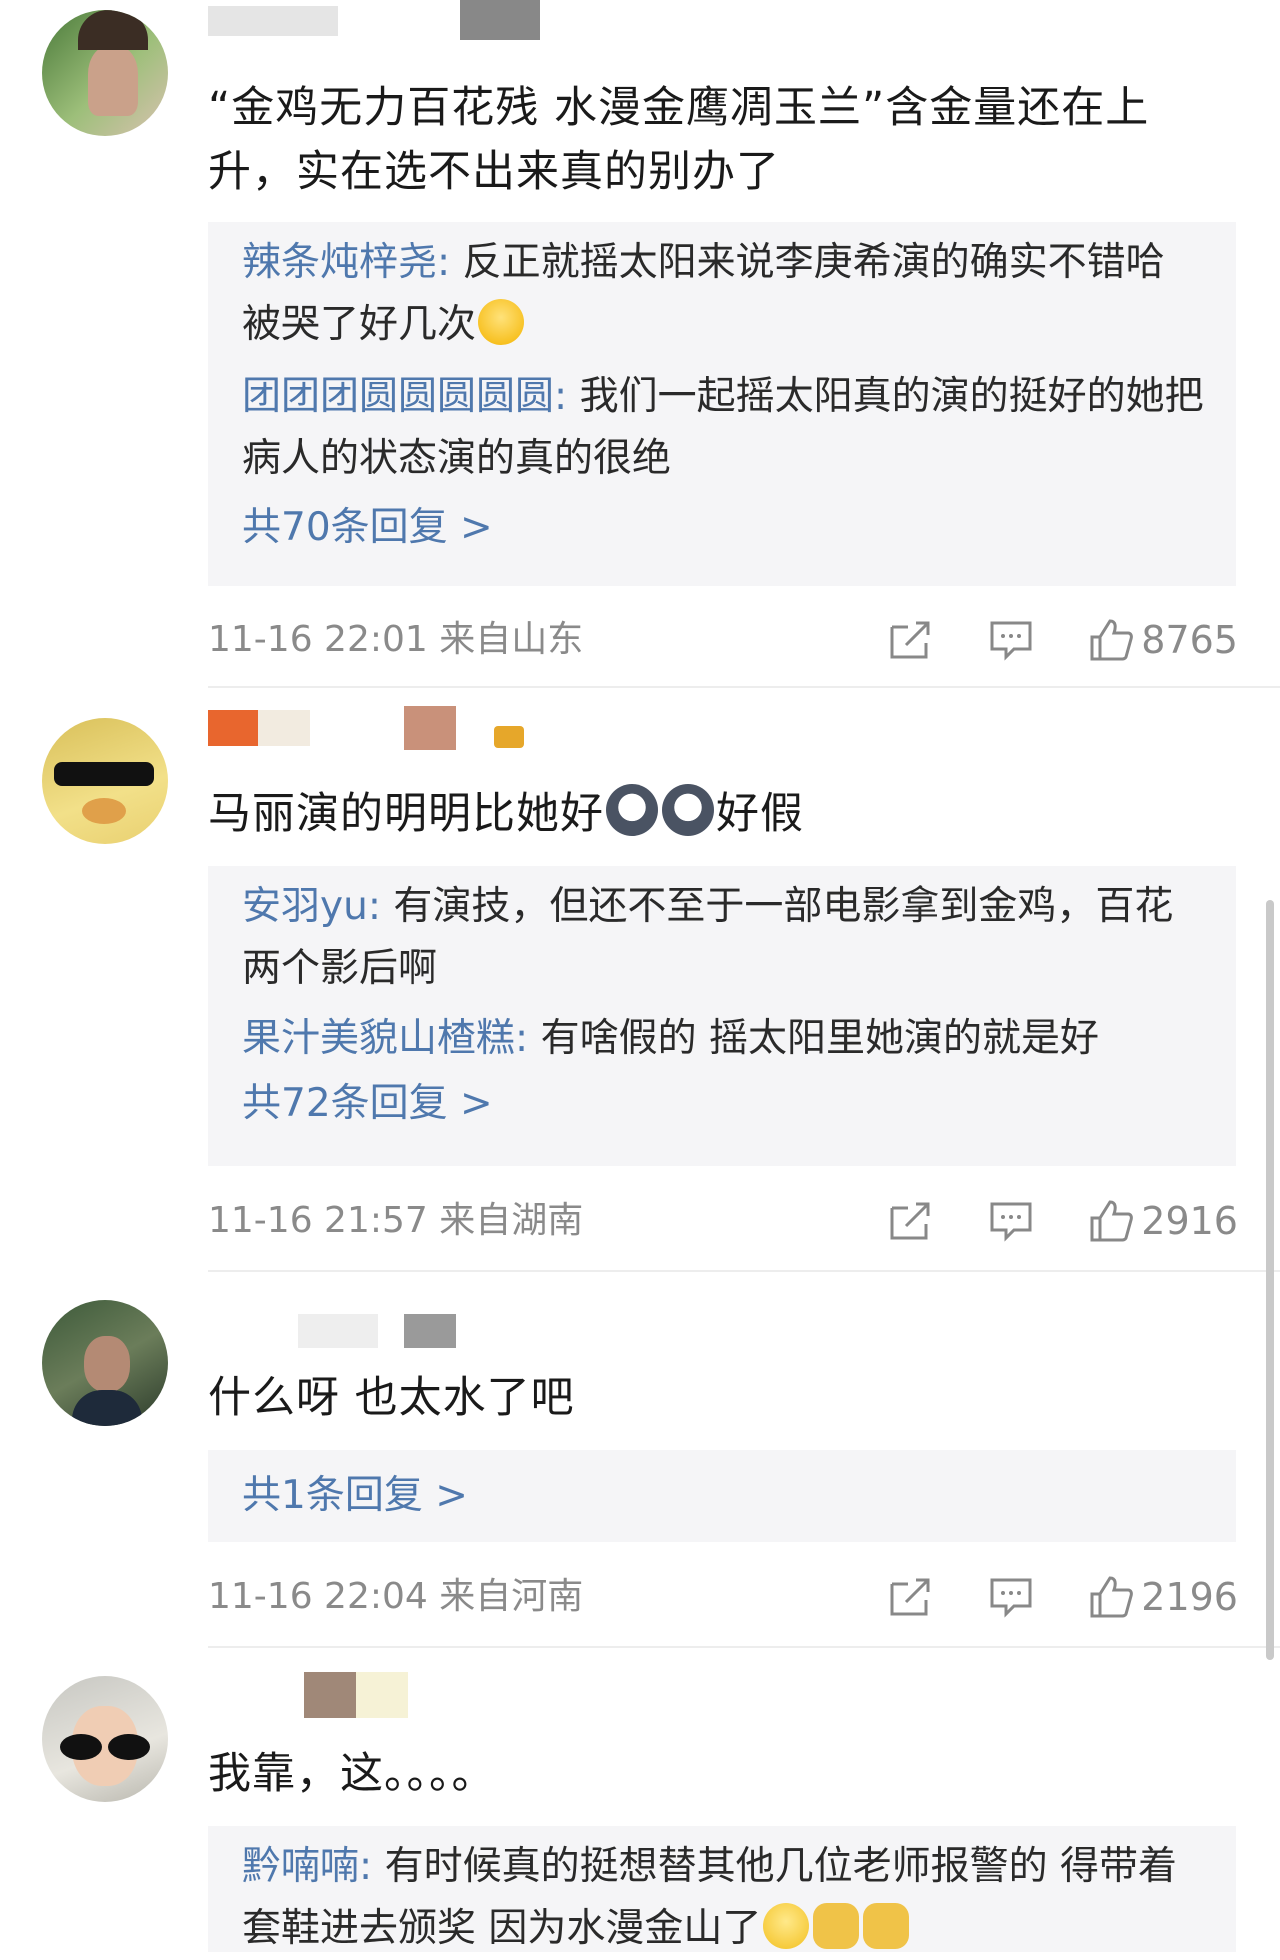 This screenshot has width=1280, height=1960. I want to click on reply-author: 辣条炖梓尧, so click(339, 262).